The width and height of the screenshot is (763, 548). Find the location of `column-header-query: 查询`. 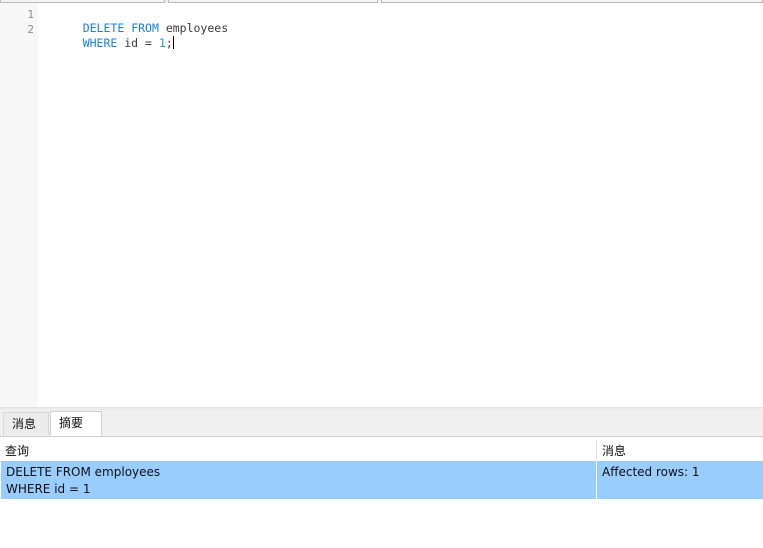

column-header-query: 查询 is located at coordinates (298, 450).